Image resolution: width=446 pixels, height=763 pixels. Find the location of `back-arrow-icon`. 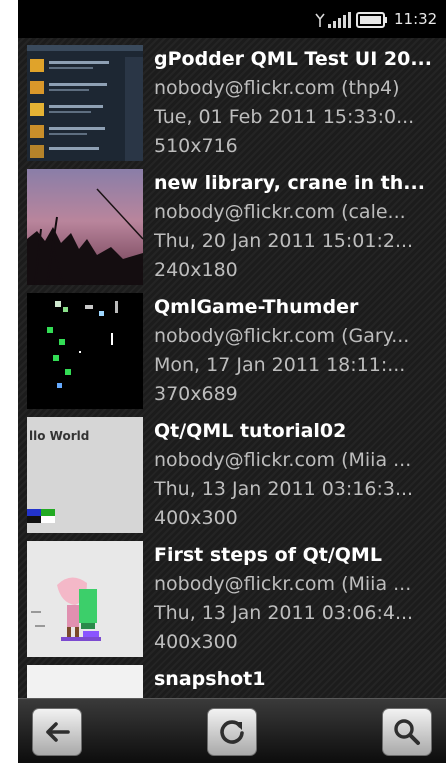

back-arrow-icon is located at coordinates (58, 732).